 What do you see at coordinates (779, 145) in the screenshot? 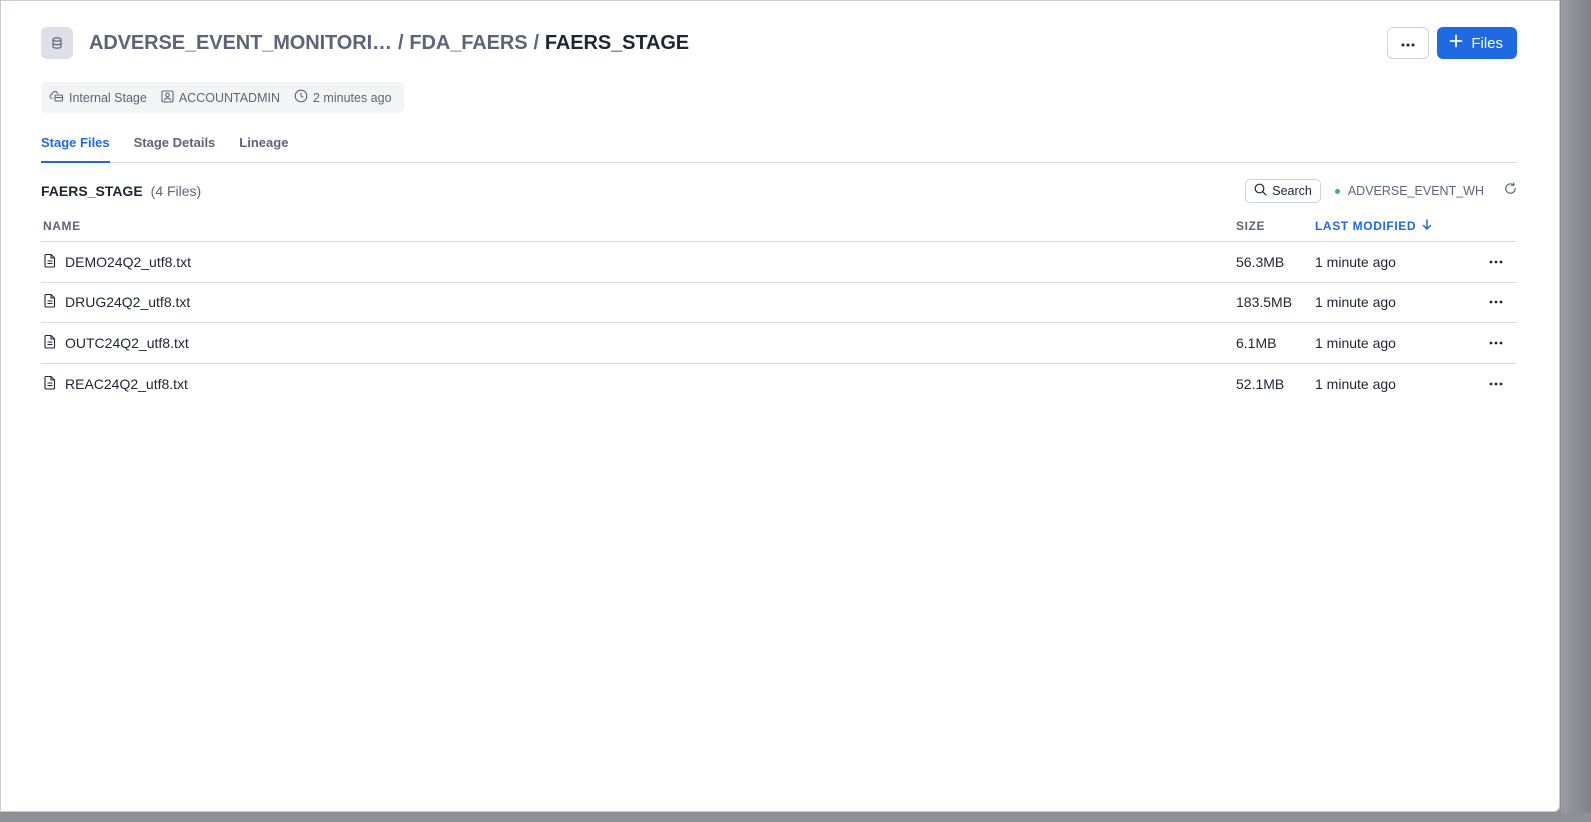
I see `tab-bar: Stage Files Stage Details Lineage` at bounding box center [779, 145].